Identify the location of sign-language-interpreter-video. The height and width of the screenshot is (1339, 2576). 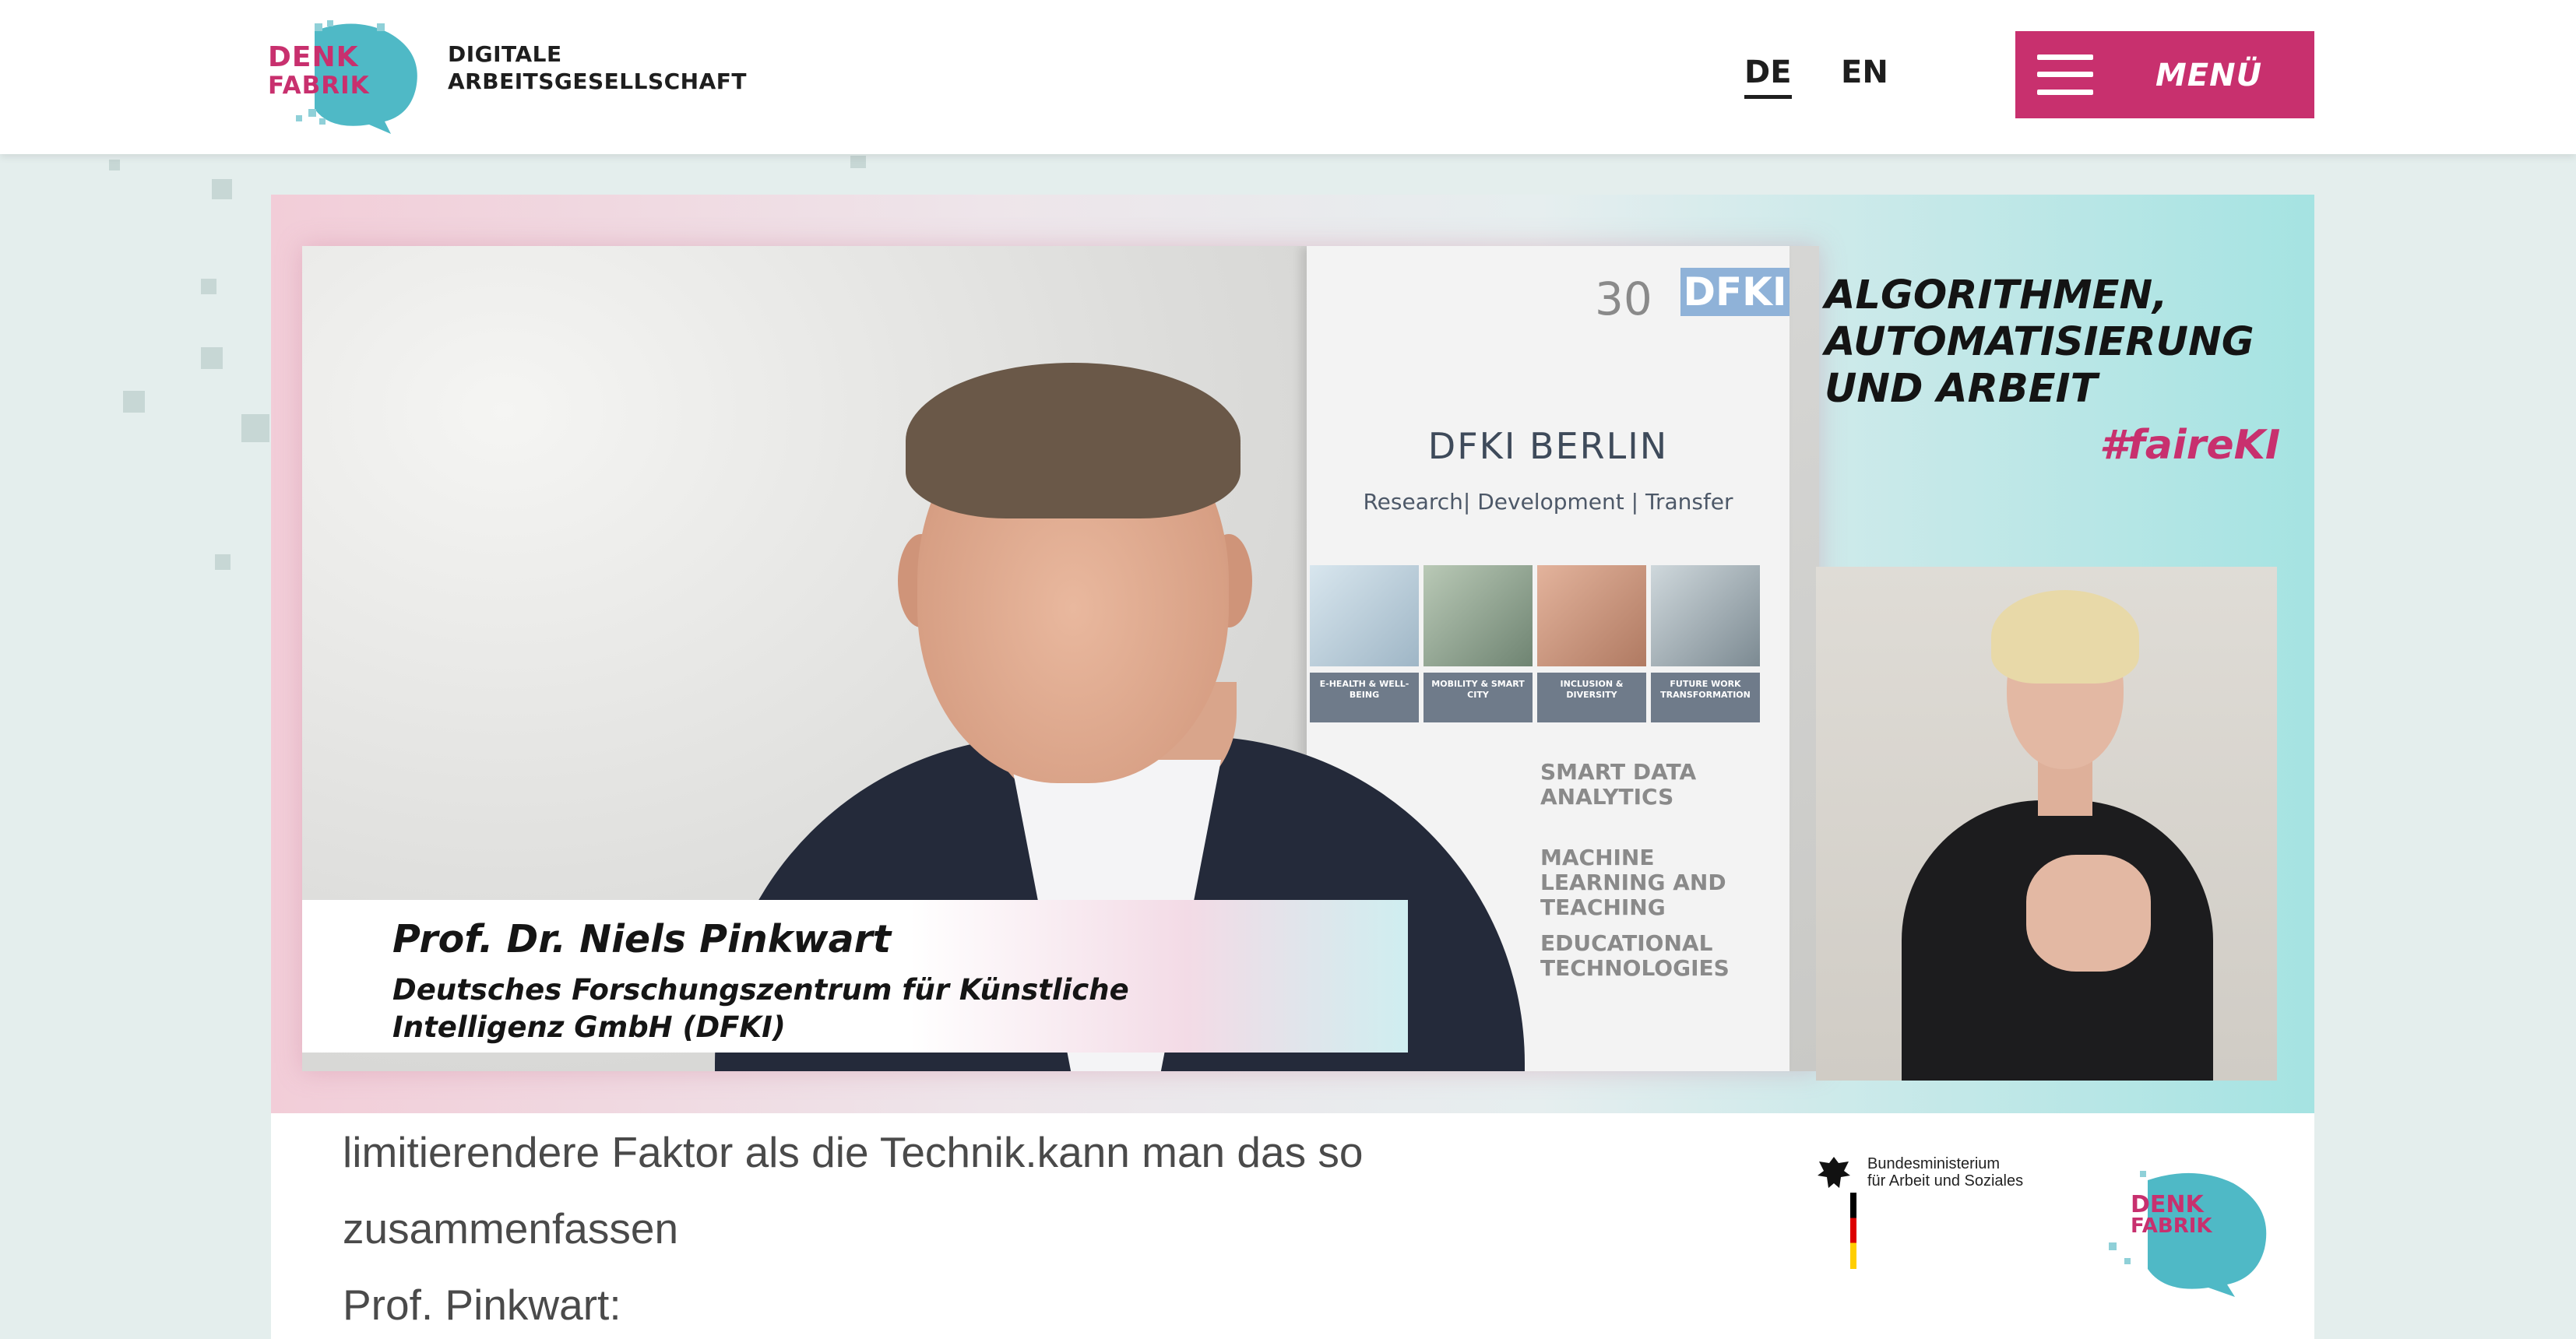
(2046, 824).